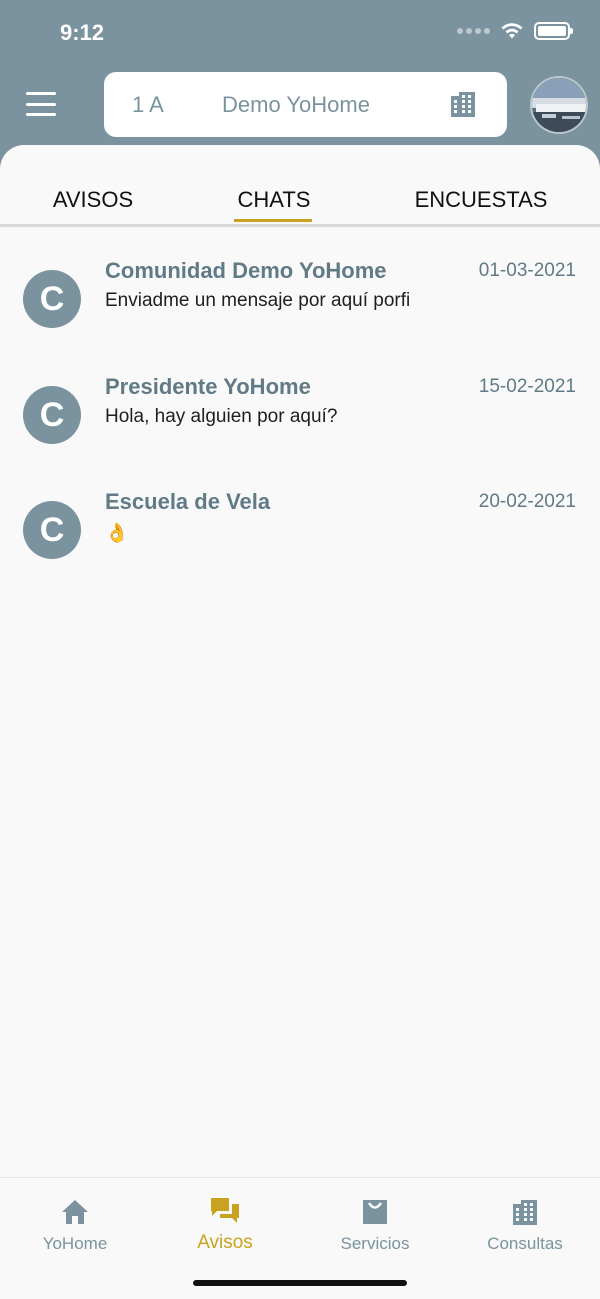  What do you see at coordinates (148, 104) in the screenshot?
I see `unit-code: 1 A` at bounding box center [148, 104].